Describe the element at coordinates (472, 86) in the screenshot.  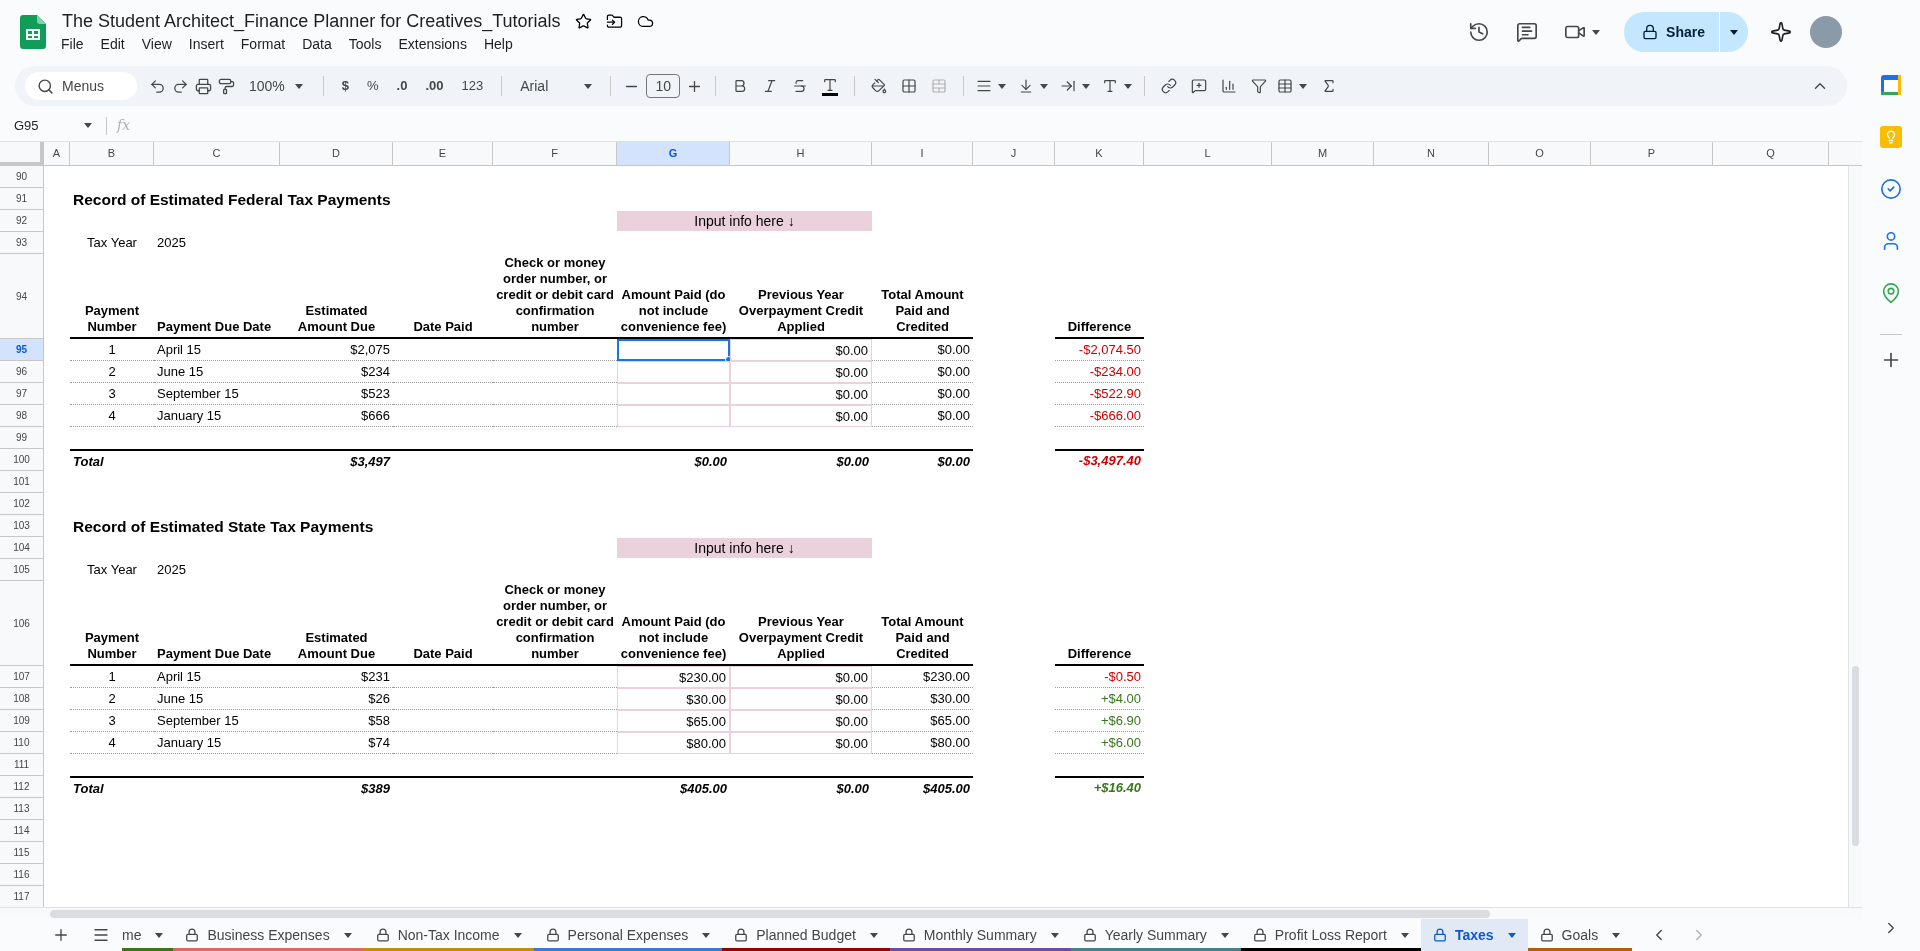
I see `number-format-button: 123` at that location.